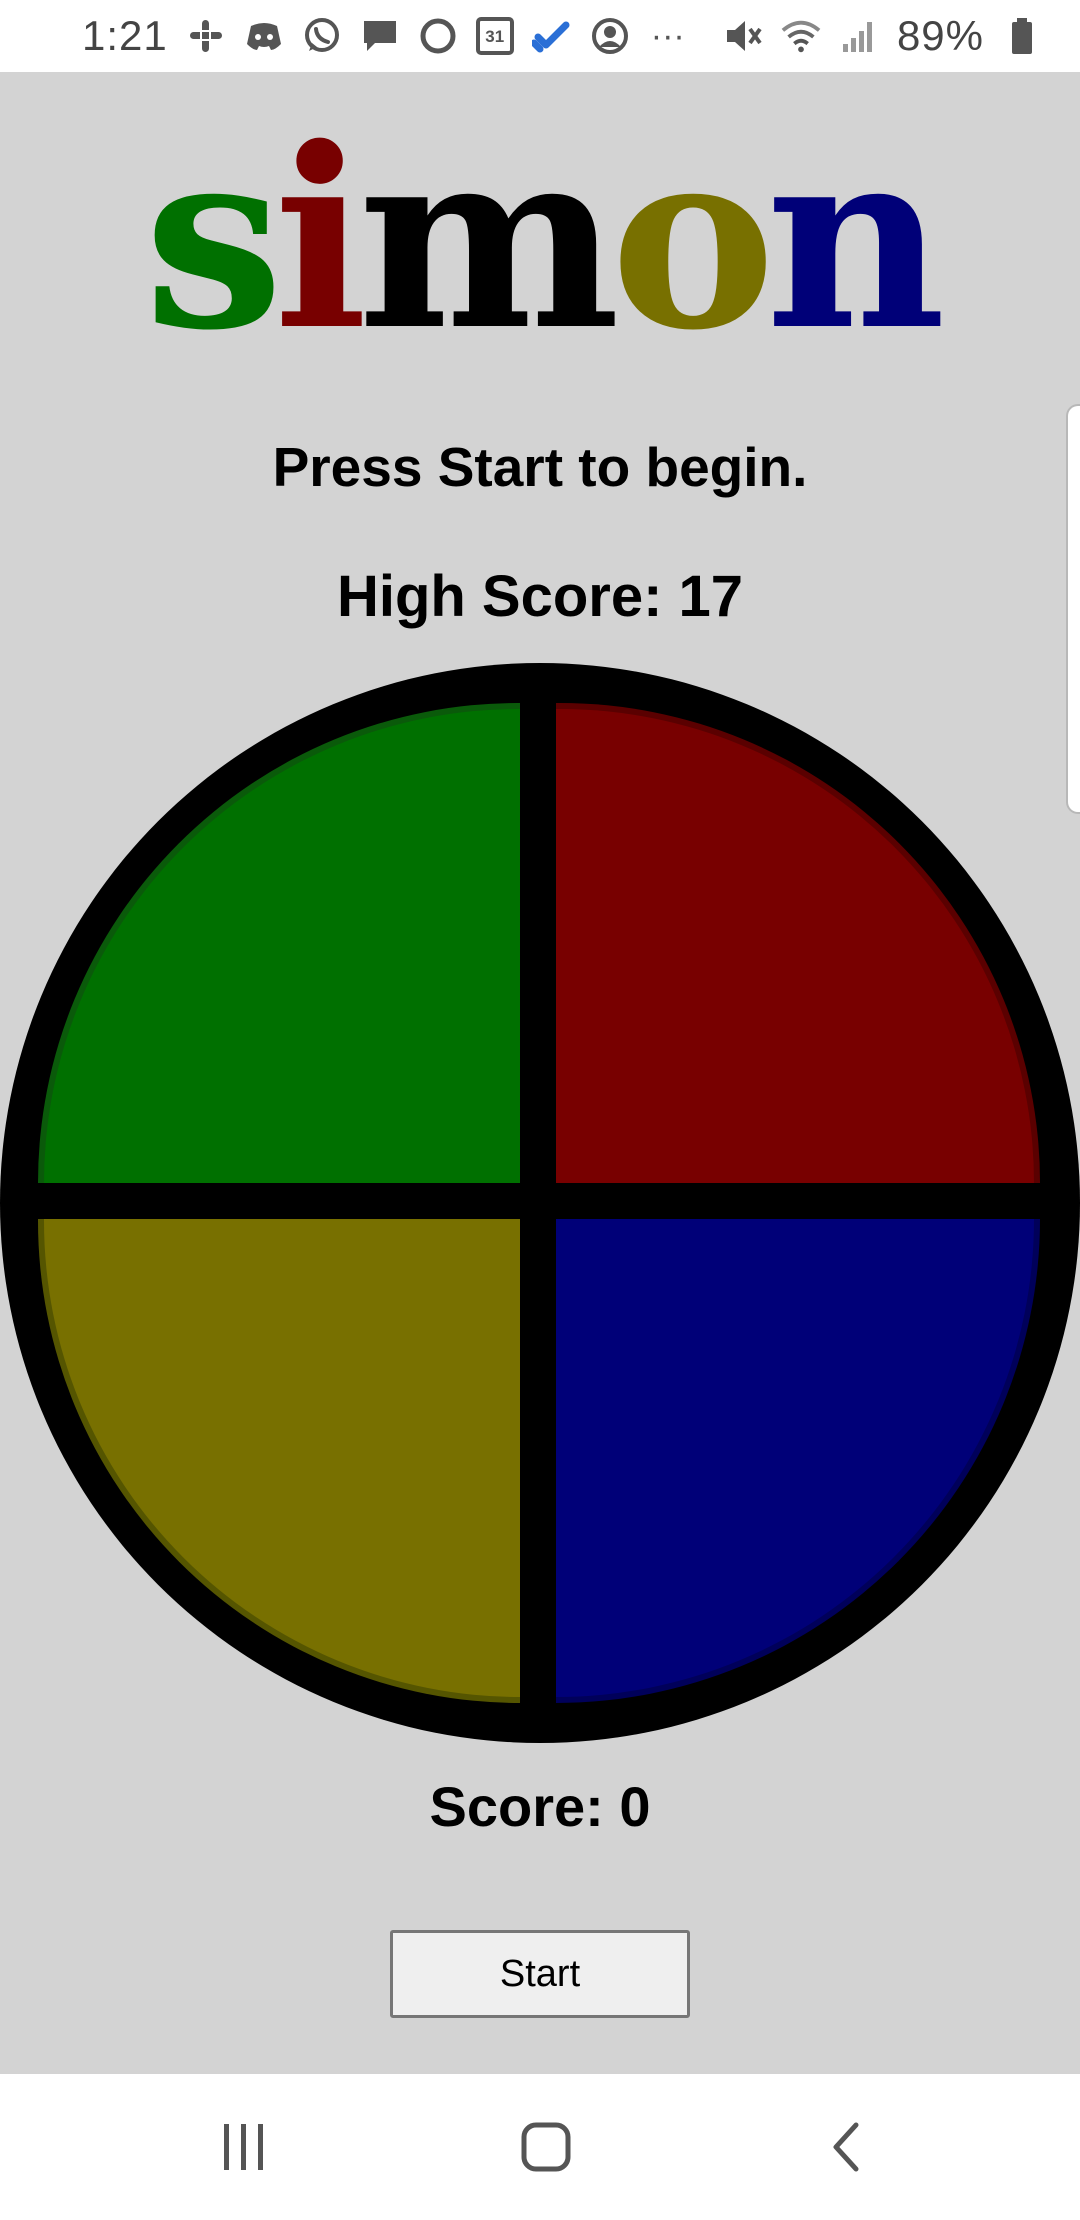  What do you see at coordinates (940, 35) in the screenshot?
I see `battery-percentage: 89%` at bounding box center [940, 35].